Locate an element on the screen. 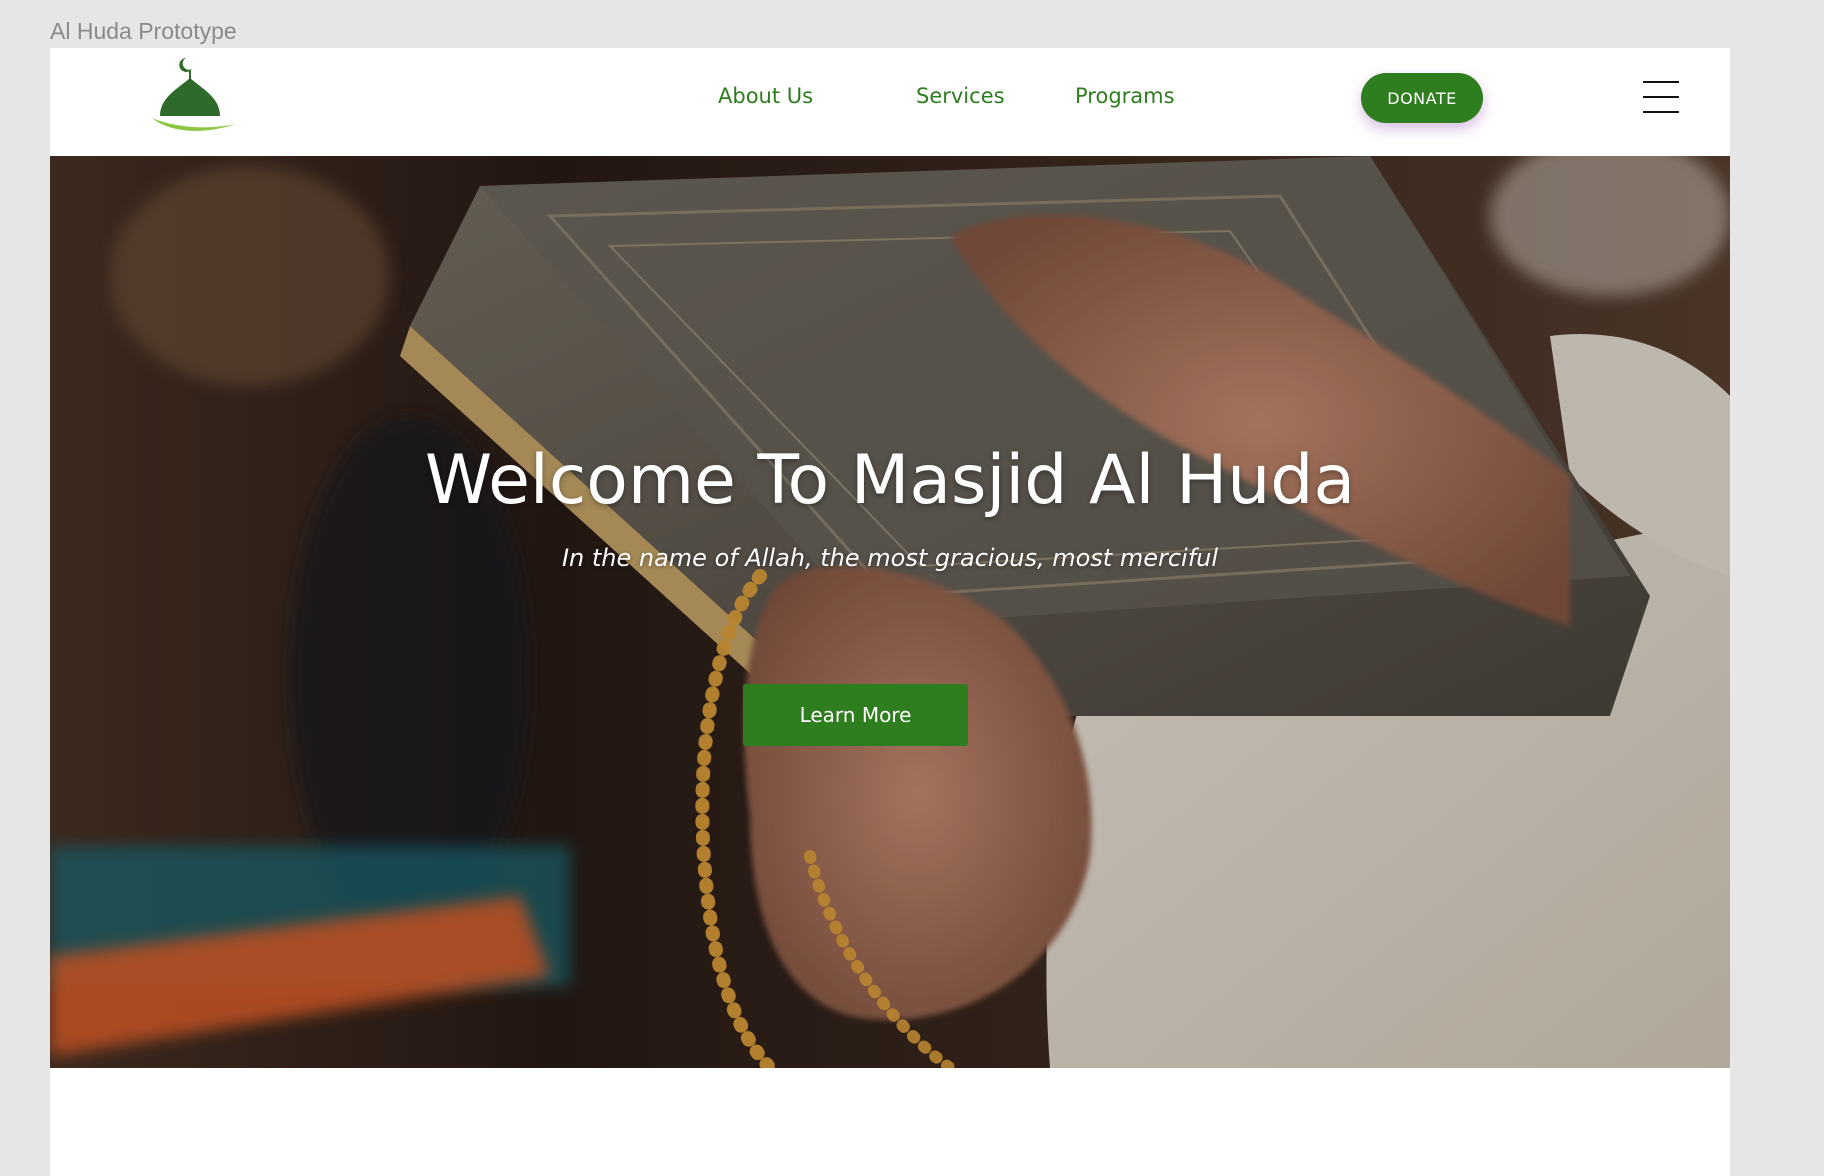 This screenshot has width=1824, height=1176. nav-about-us: About Us is located at coordinates (765, 96).